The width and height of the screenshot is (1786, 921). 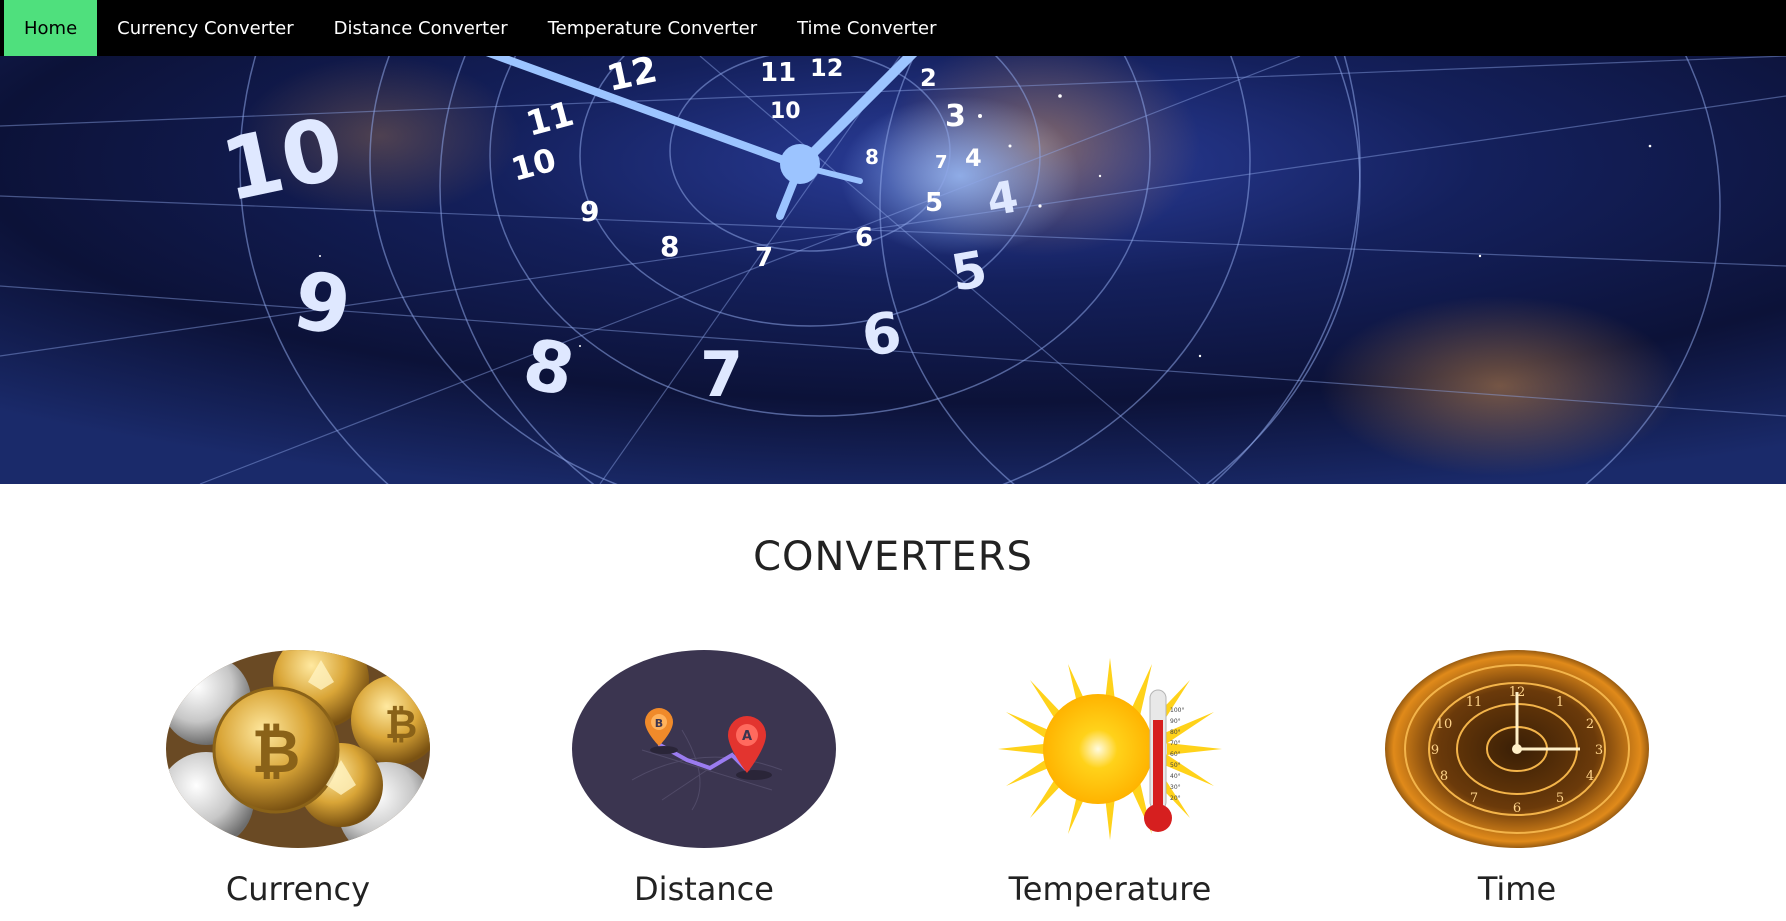 What do you see at coordinates (421, 28) in the screenshot?
I see `nav-distance-converter: Distance Converter` at bounding box center [421, 28].